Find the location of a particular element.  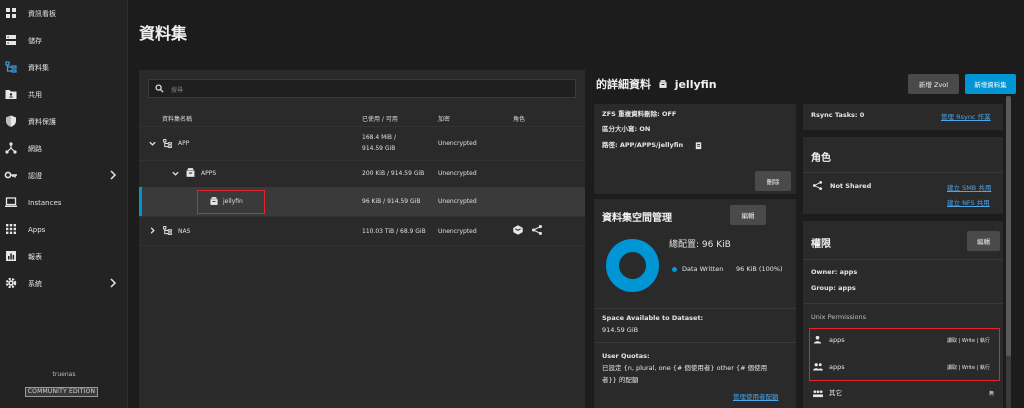

col-header-roles: 角色 is located at coordinates (519, 118).